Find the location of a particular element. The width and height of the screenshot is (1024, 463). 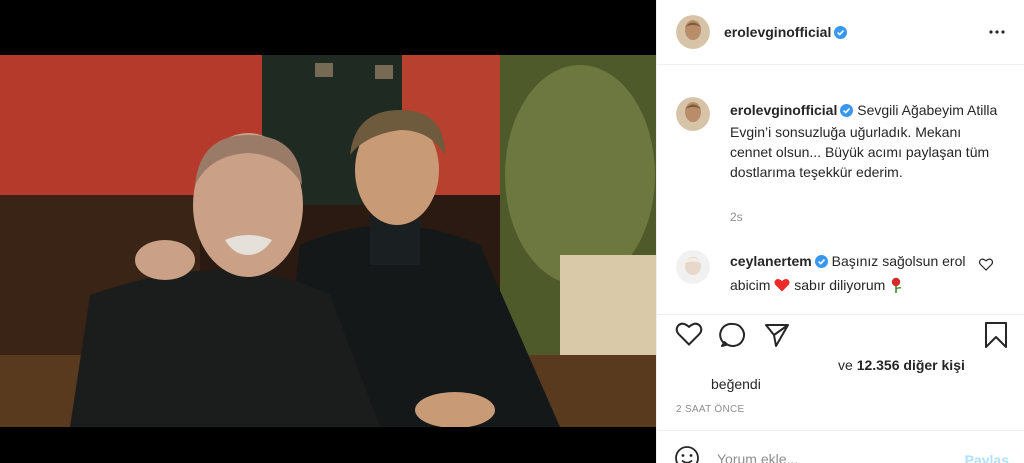

emoji-smiley-icon is located at coordinates (687, 454).